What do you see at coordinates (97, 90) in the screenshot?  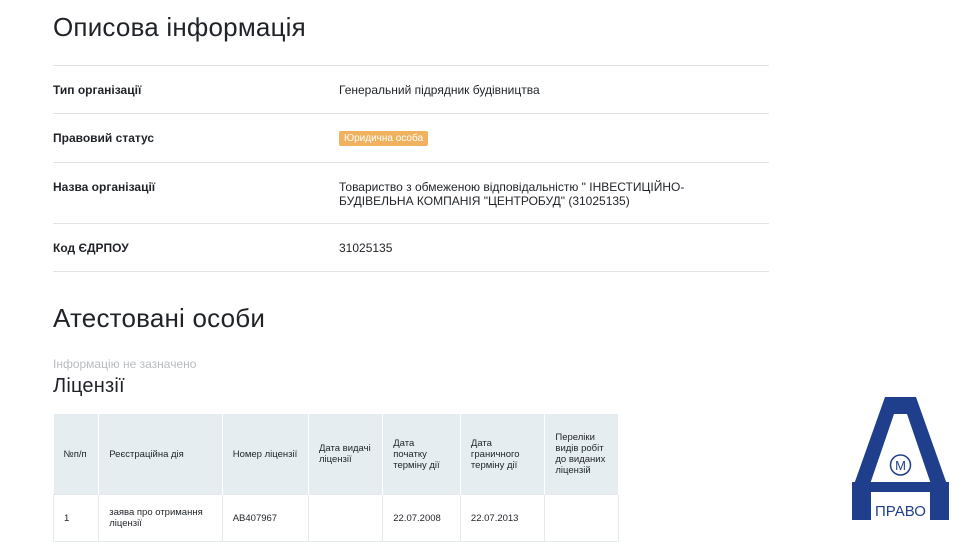 I see `org-type-label: Тип організації` at bounding box center [97, 90].